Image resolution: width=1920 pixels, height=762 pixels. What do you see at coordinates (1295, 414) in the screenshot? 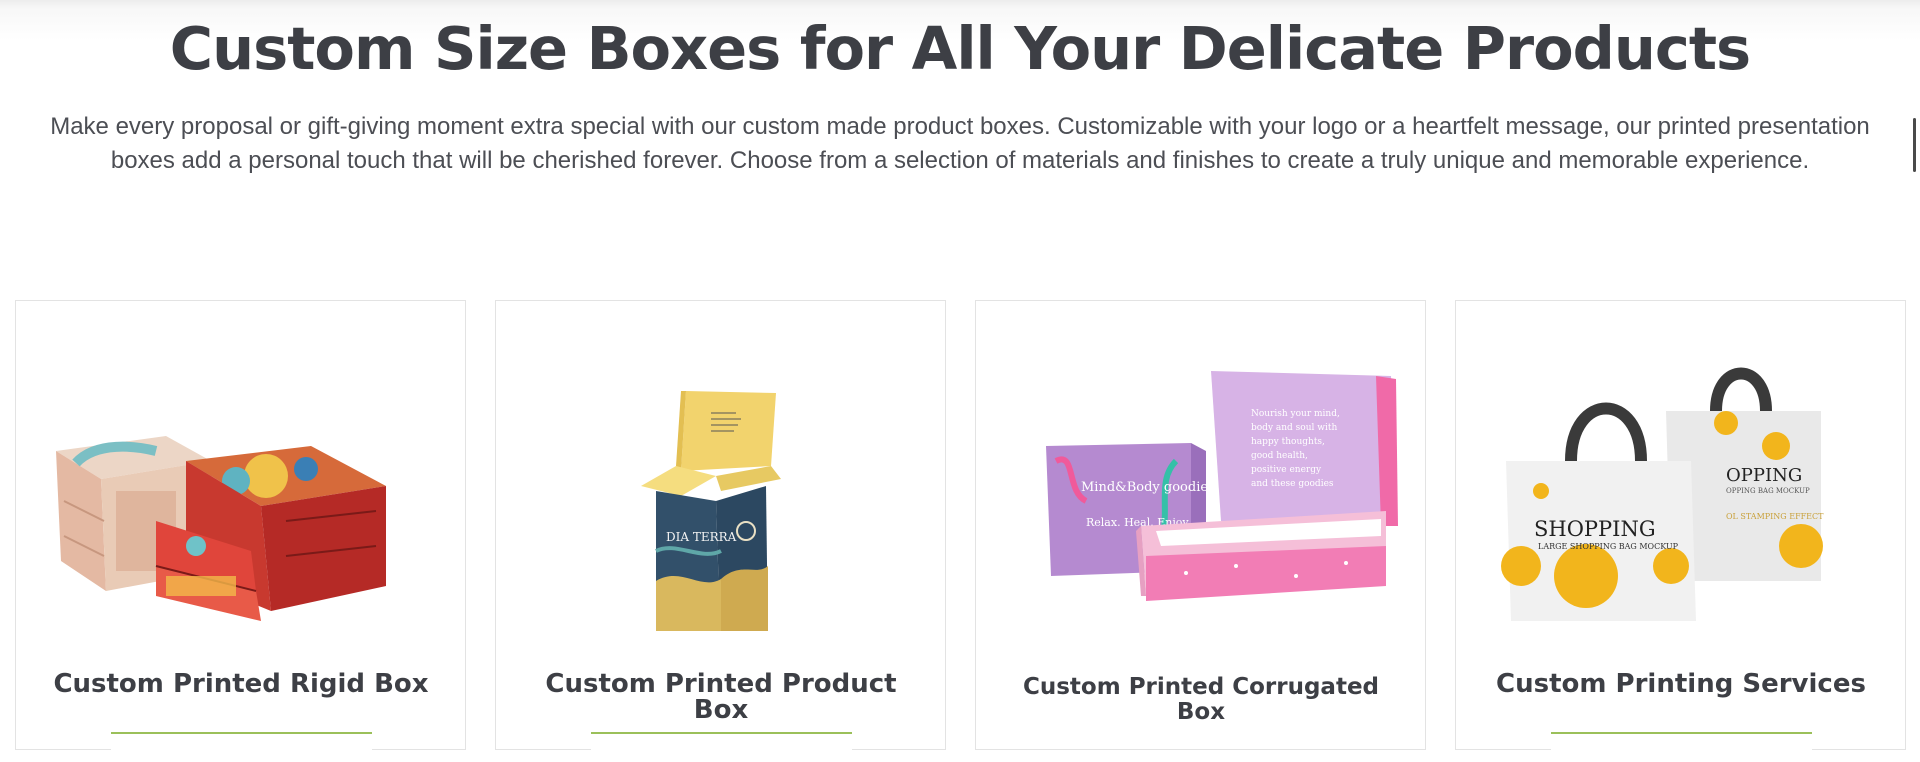
I see `lid-text-1: Nourish your mind,` at bounding box center [1295, 414].